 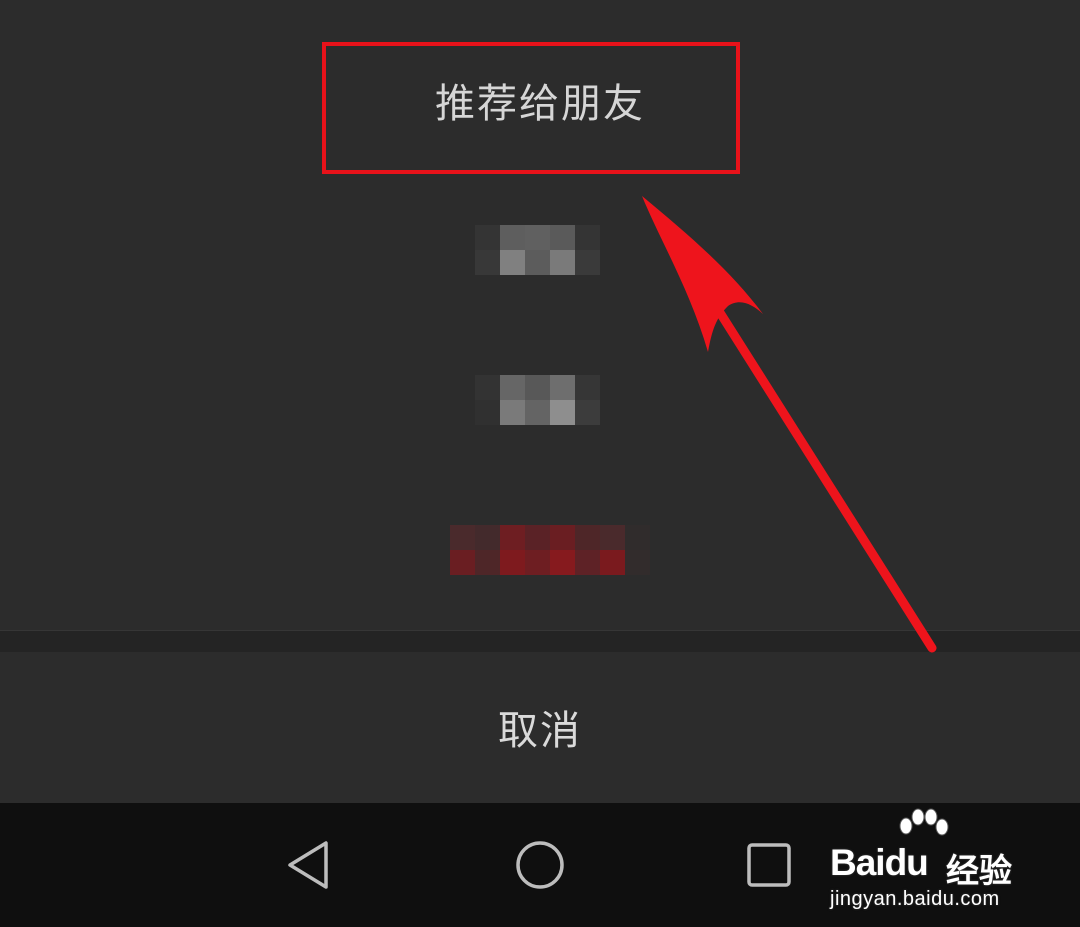 I want to click on baidu-logo-text: Baidu, so click(x=879, y=862).